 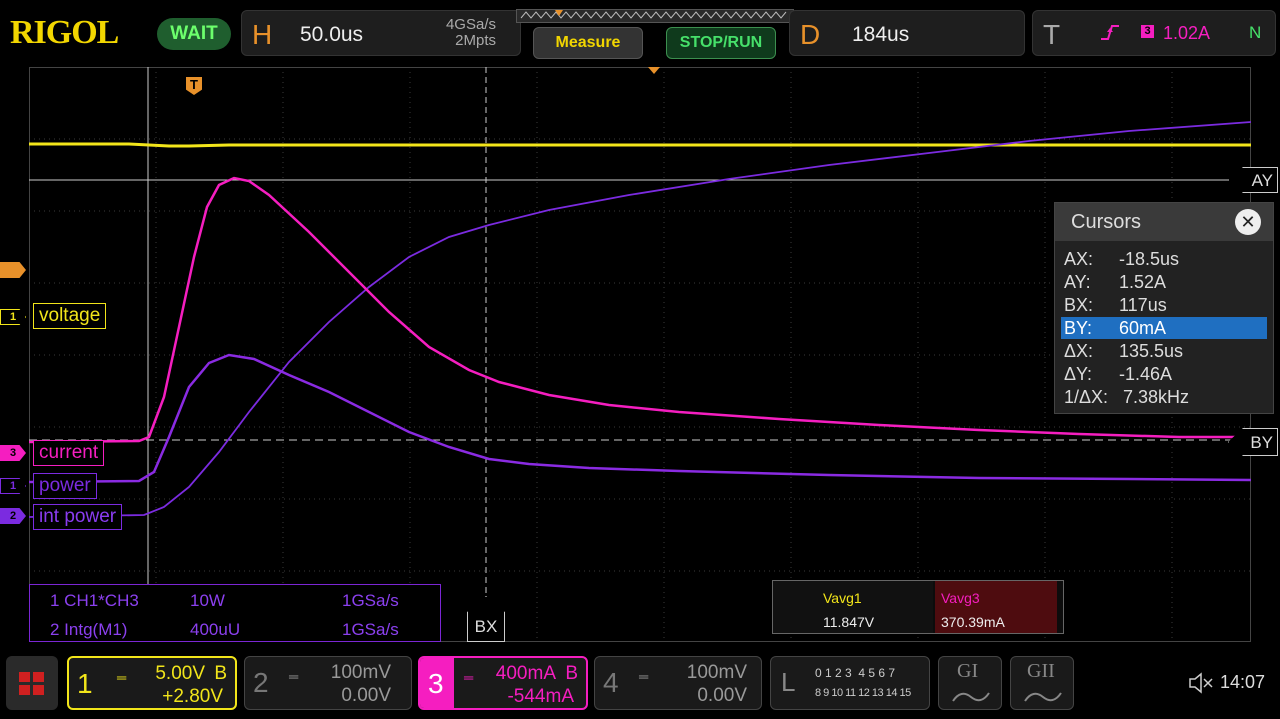 I want to click on logic-row-2: 8 9 10 11 12 13 14 15, so click(x=863, y=693).